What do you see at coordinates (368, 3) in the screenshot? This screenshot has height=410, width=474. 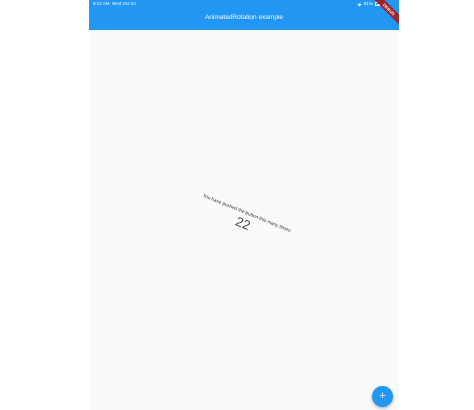 I see `battery-percent: 81%` at bounding box center [368, 3].